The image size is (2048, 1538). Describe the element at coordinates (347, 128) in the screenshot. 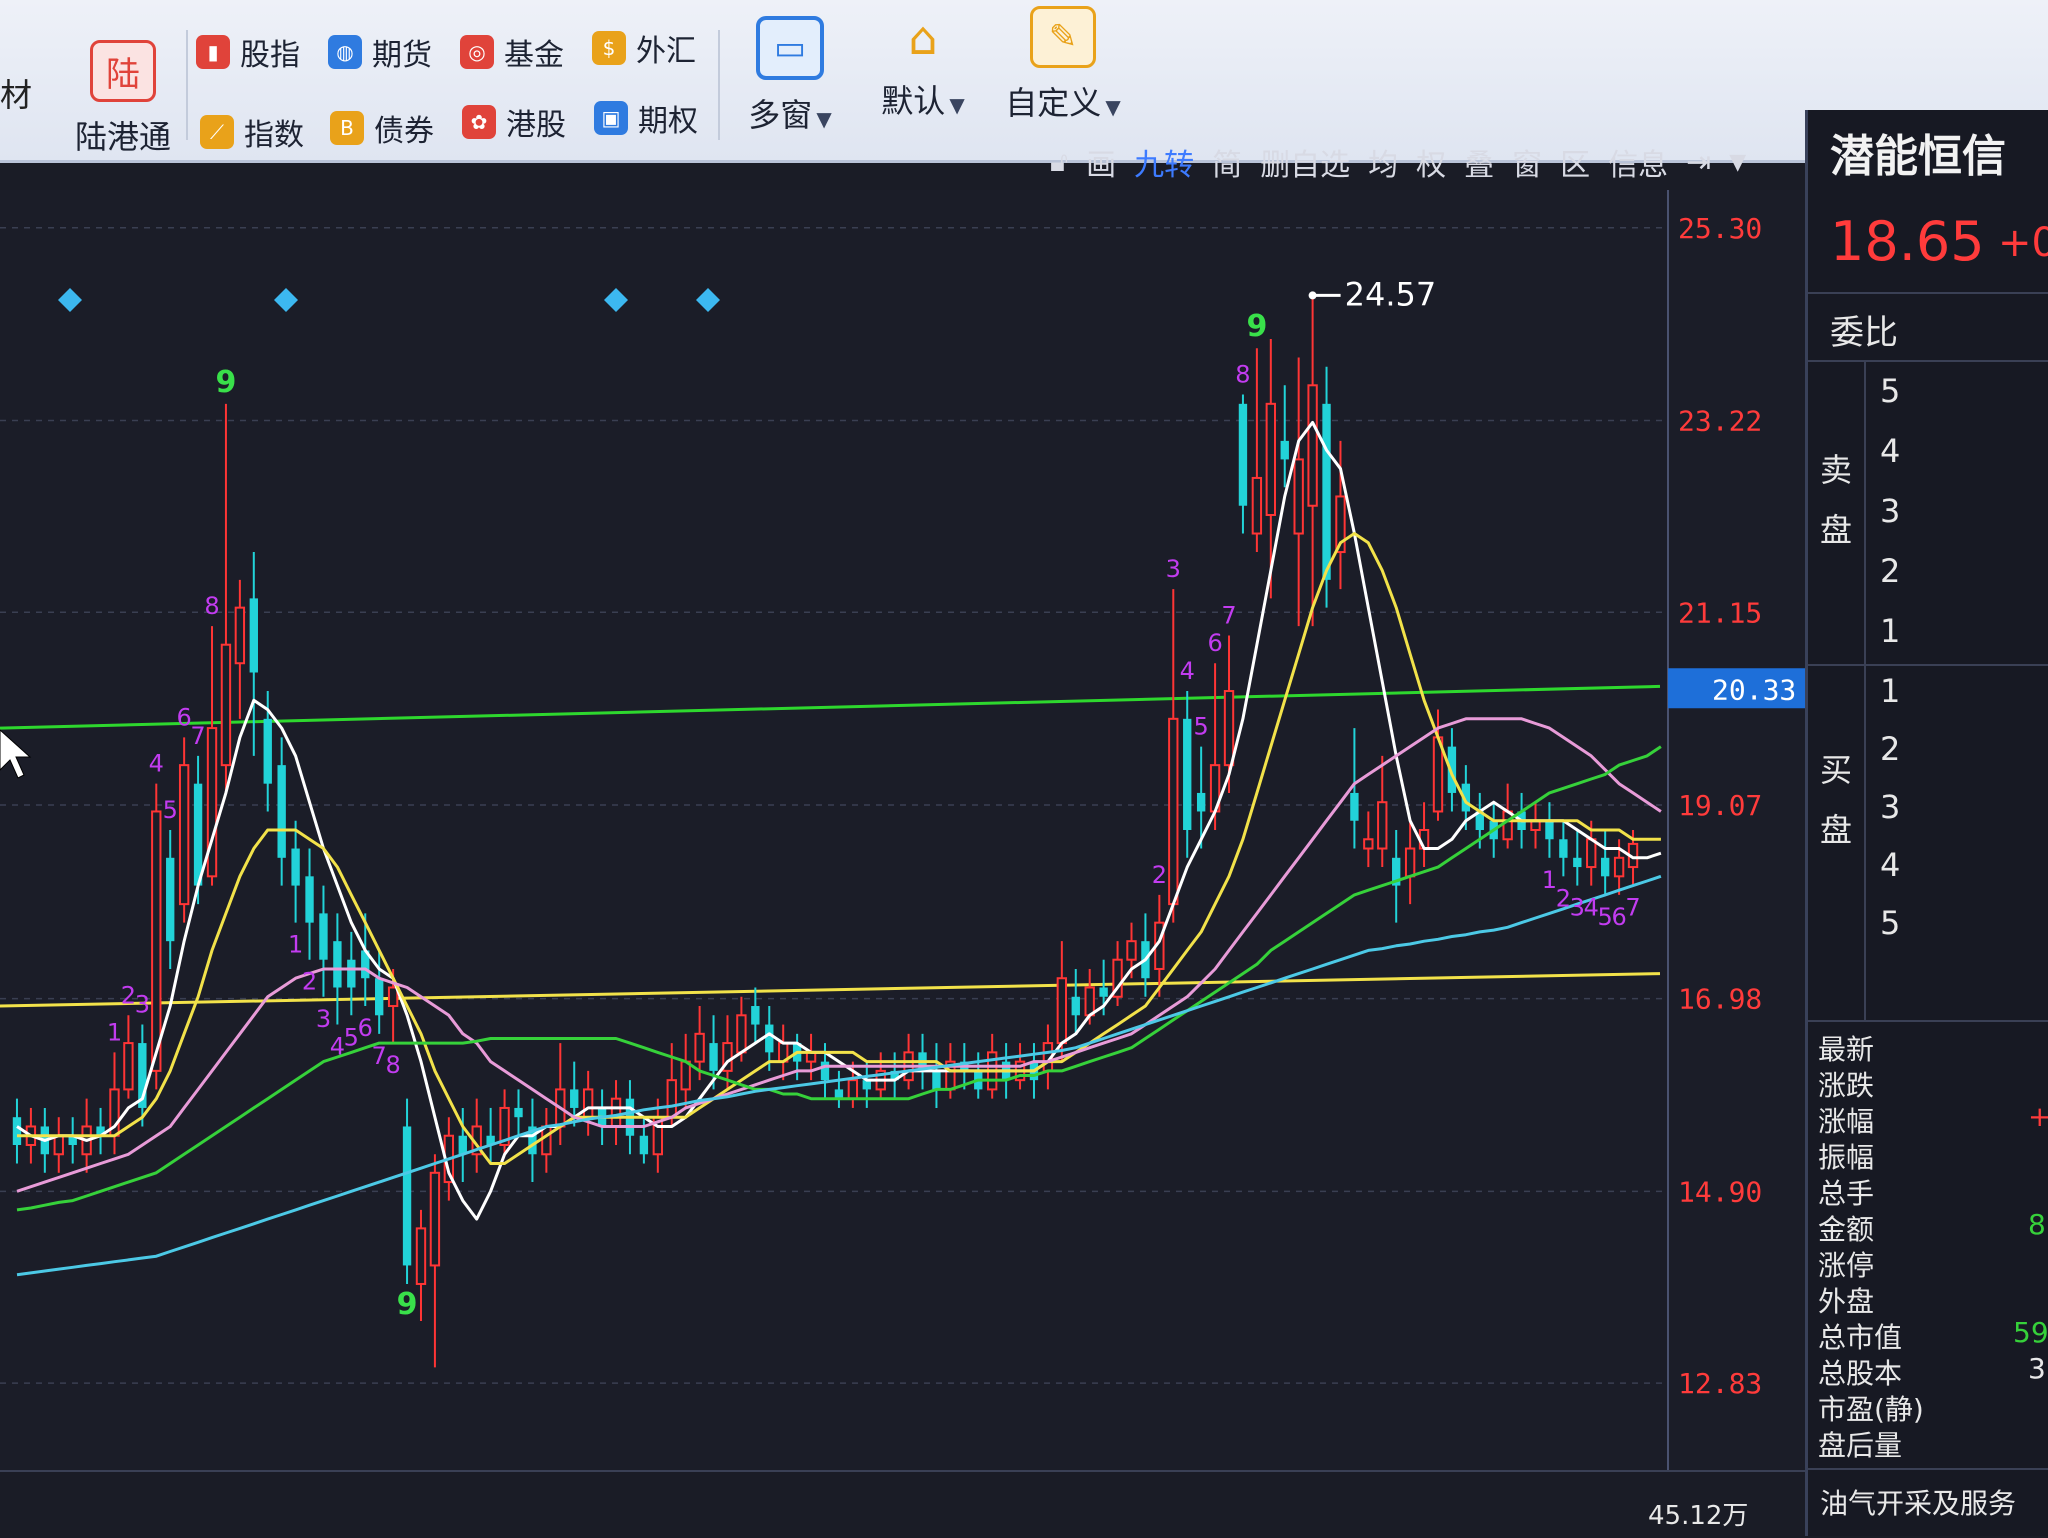

I see `bond-icon: B` at that location.